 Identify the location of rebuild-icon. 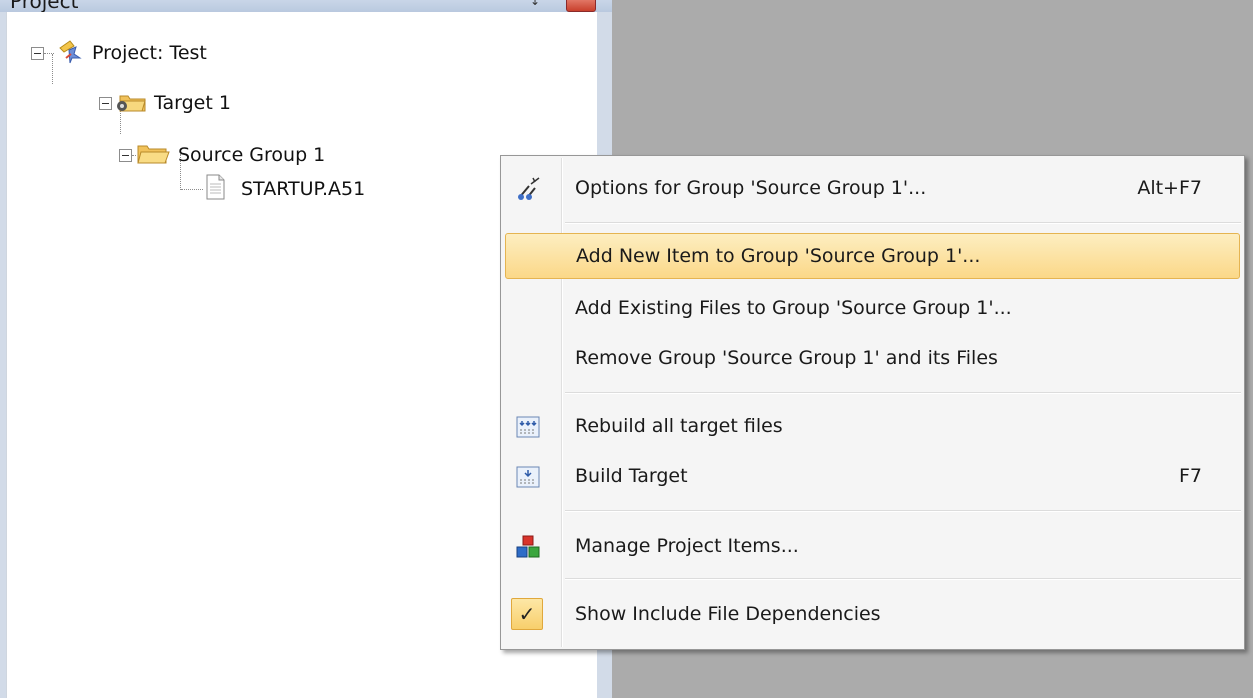
(527, 426).